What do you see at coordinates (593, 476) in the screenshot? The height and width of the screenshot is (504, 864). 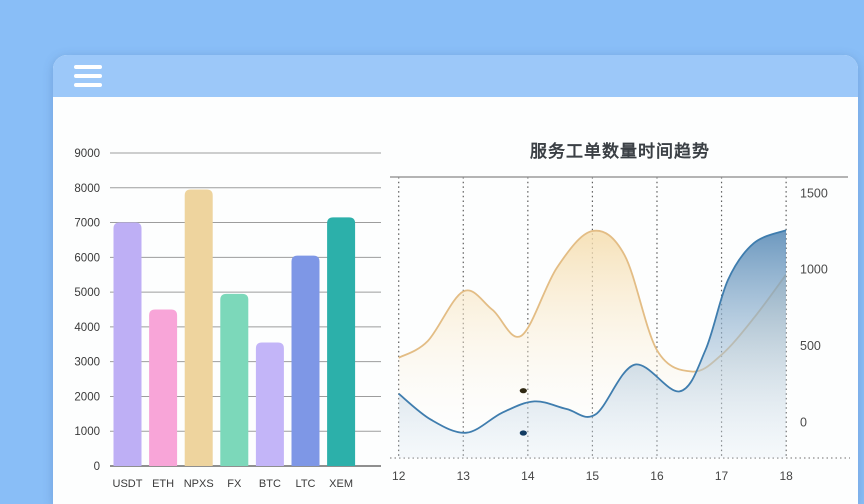 I see `x-axis-label: 15` at bounding box center [593, 476].